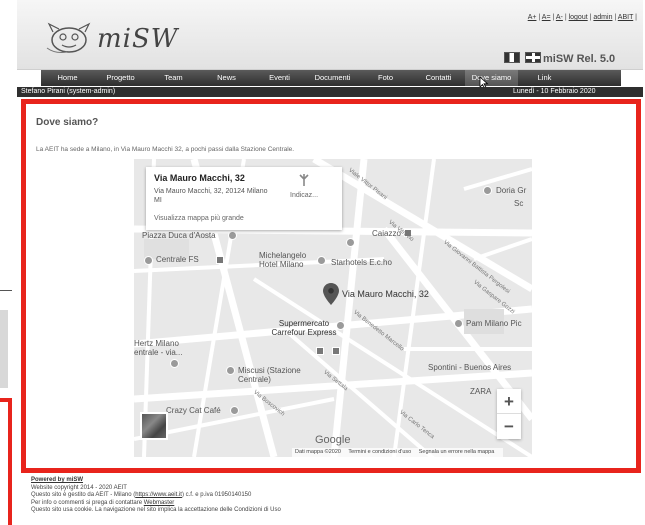  What do you see at coordinates (226, 78) in the screenshot?
I see `nav-item-news: News` at bounding box center [226, 78].